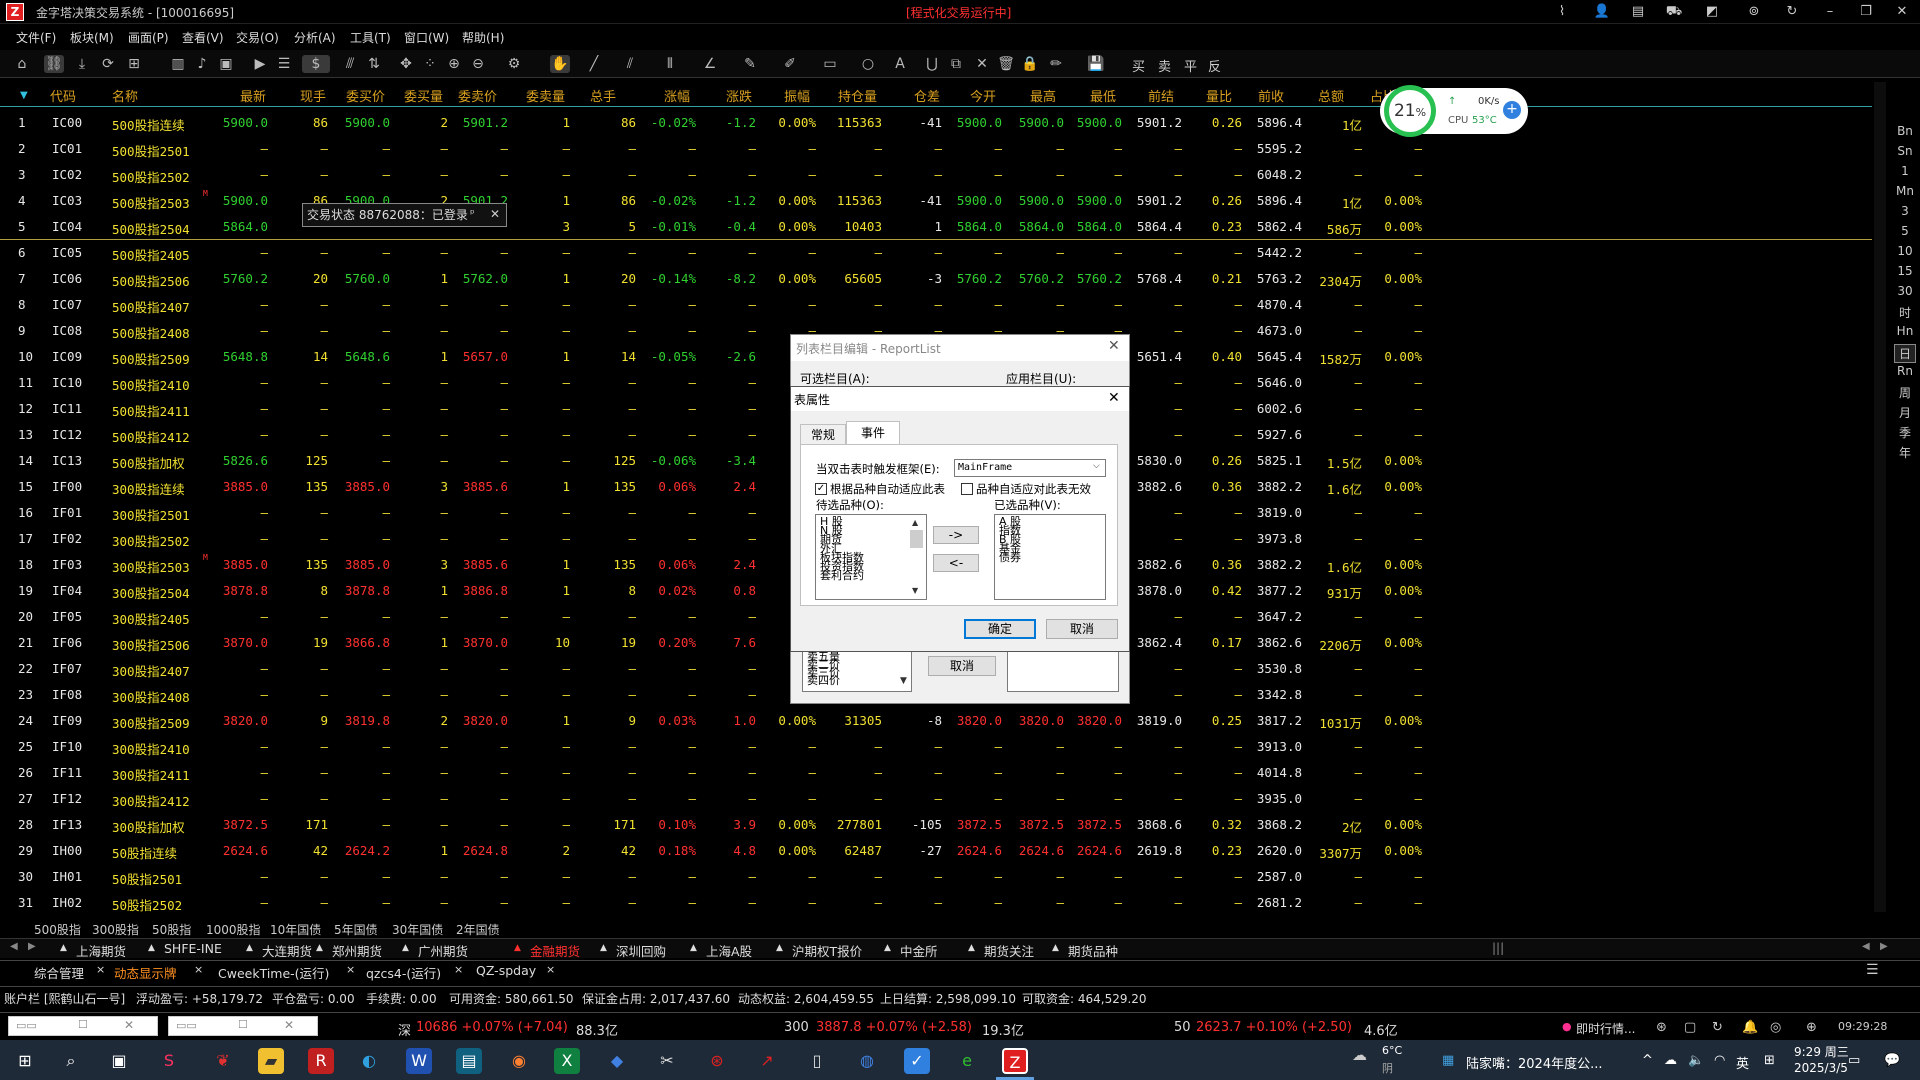 This screenshot has width=1920, height=1080. I want to click on app-icon-4: ▤, so click(469, 1061).